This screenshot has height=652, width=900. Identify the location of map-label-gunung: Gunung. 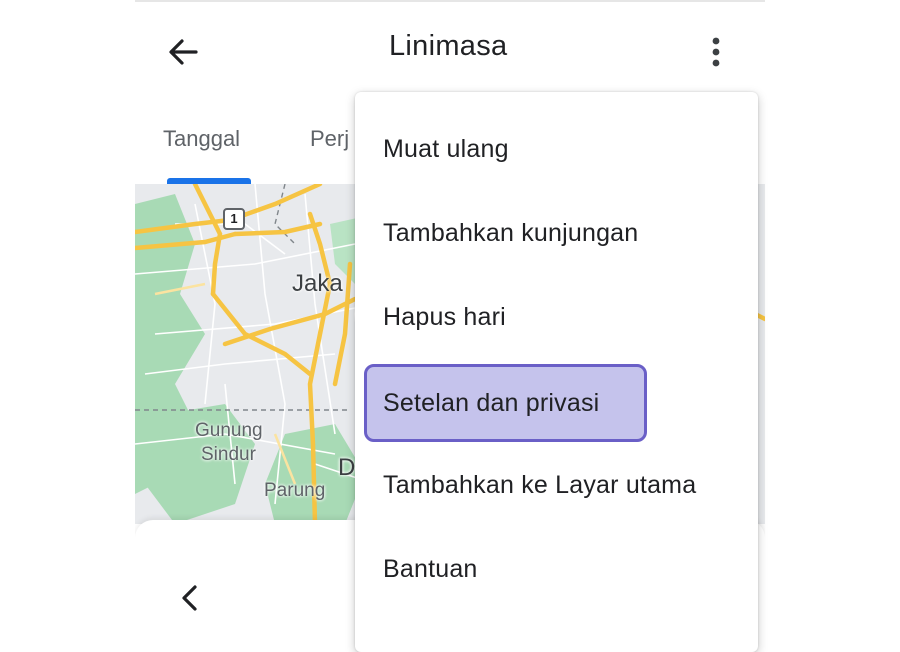
(229, 430).